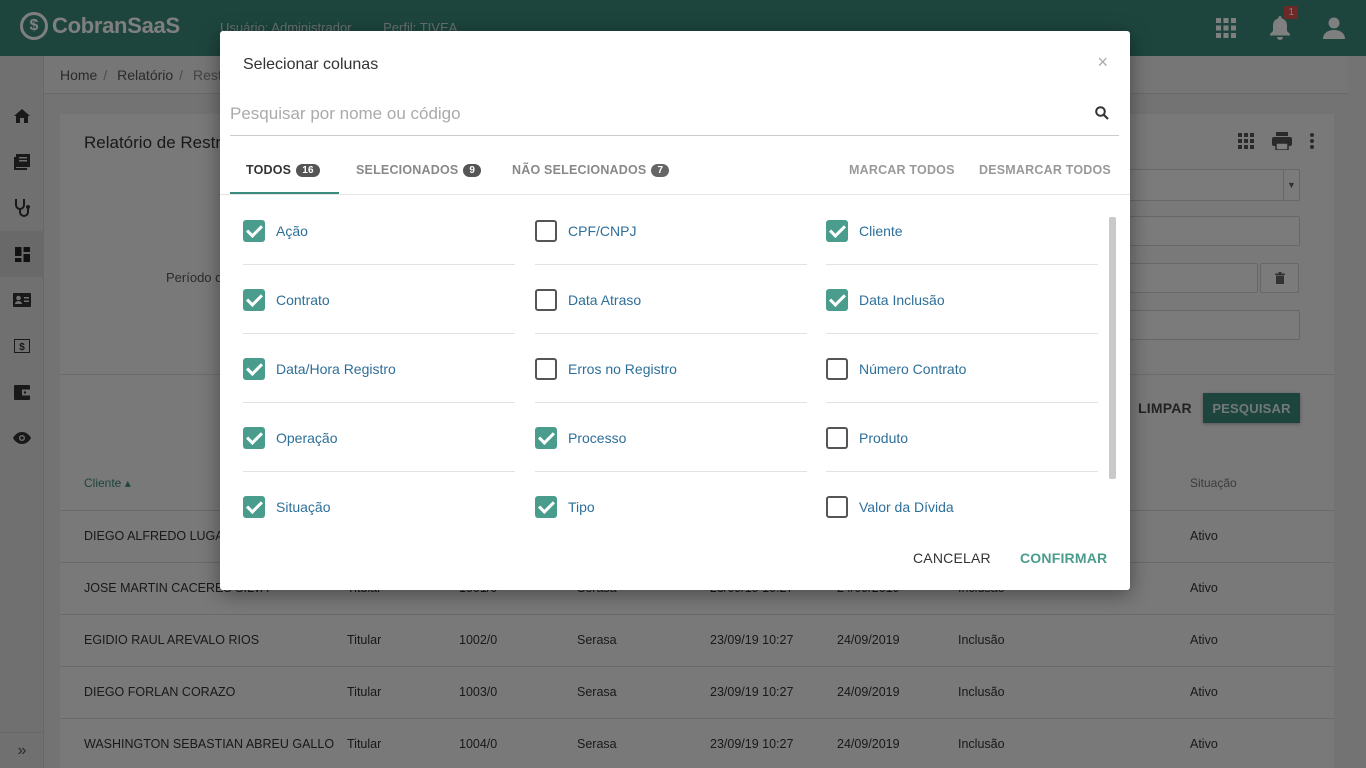 This screenshot has height=768, width=1366. I want to click on tab-selected-count: 9, so click(472, 170).